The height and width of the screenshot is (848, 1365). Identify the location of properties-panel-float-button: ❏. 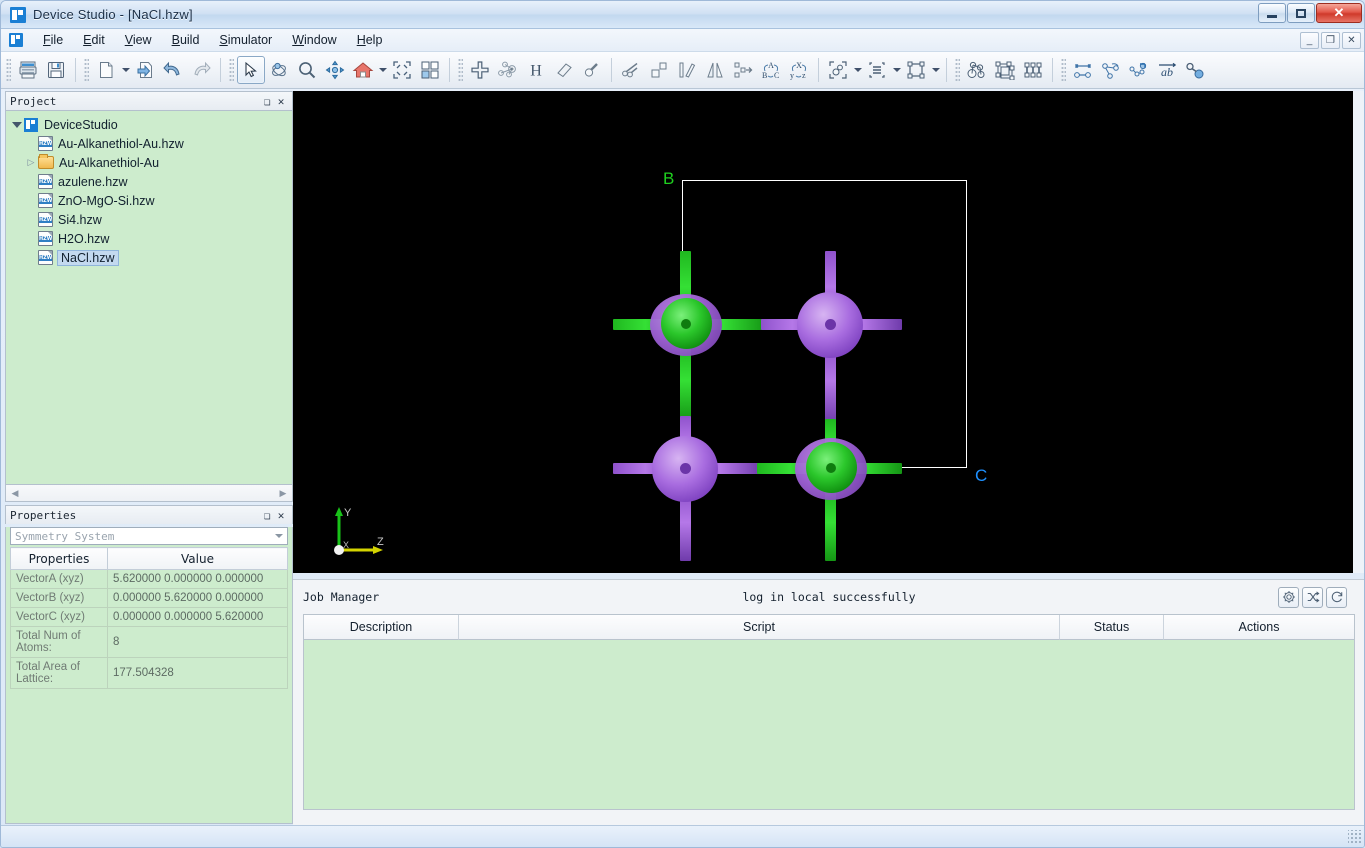
(267, 515).